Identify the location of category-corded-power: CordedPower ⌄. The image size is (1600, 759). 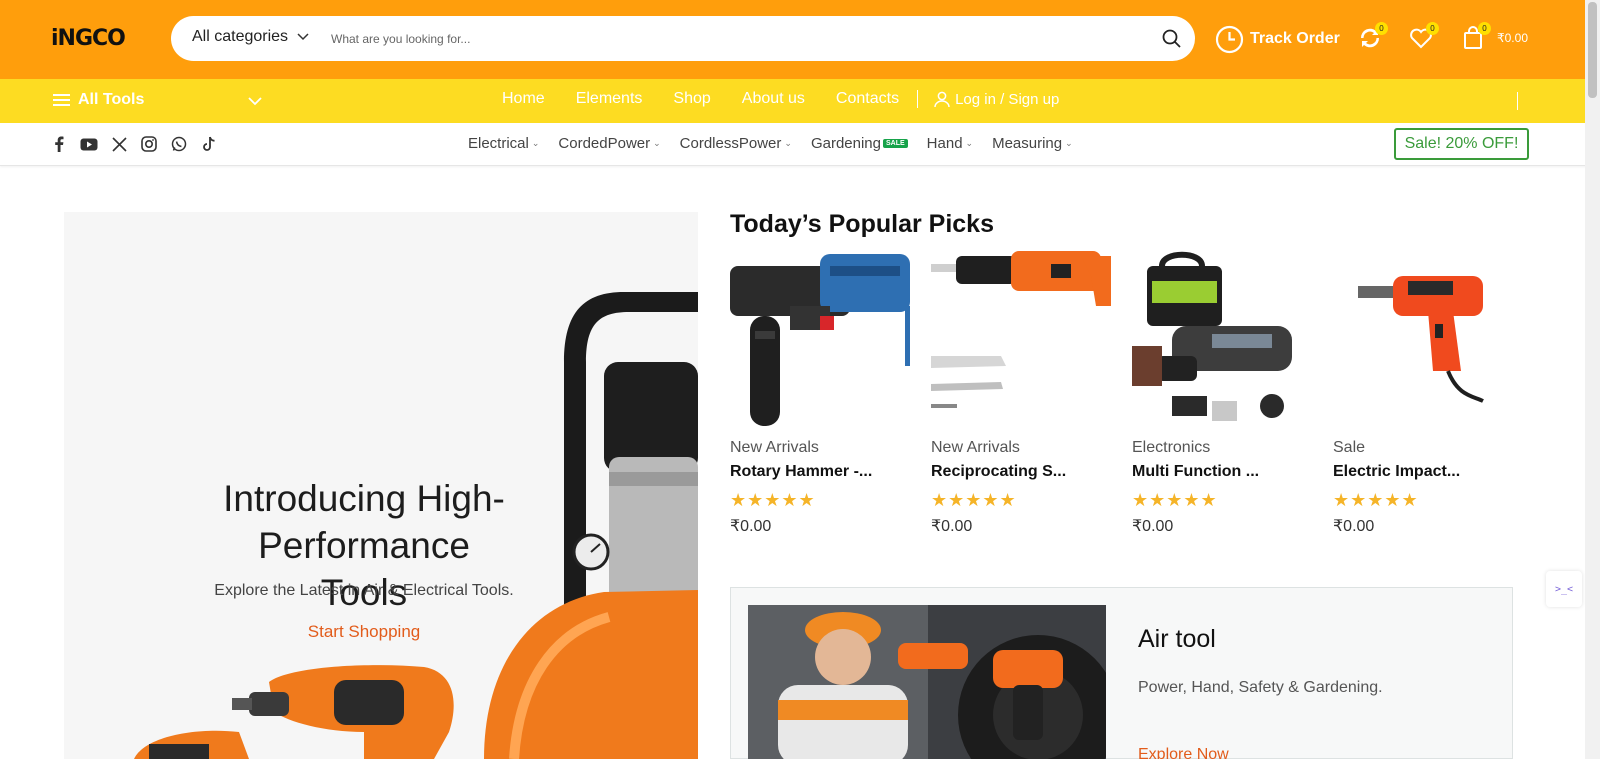
(609, 143).